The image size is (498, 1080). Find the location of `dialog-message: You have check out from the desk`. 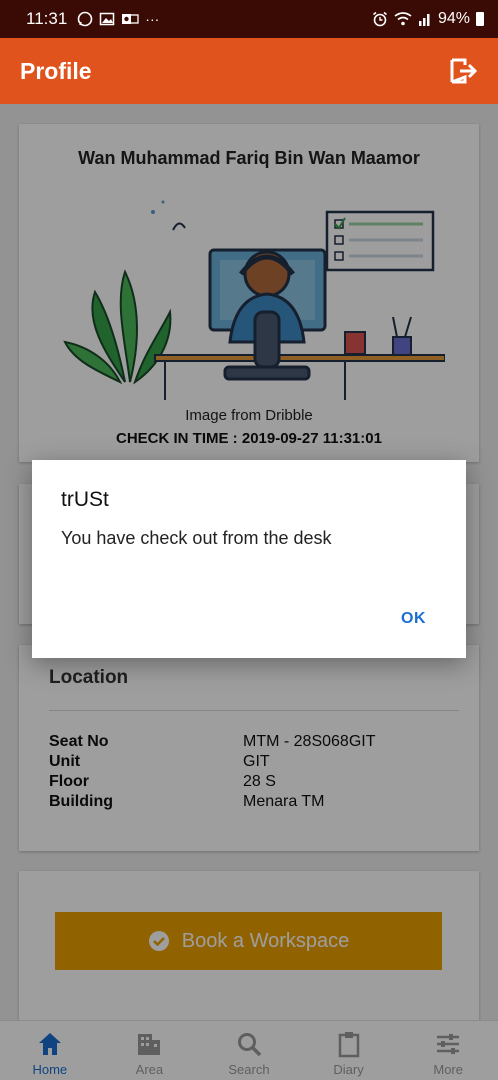

dialog-message: You have check out from the desk is located at coordinates (196, 538).